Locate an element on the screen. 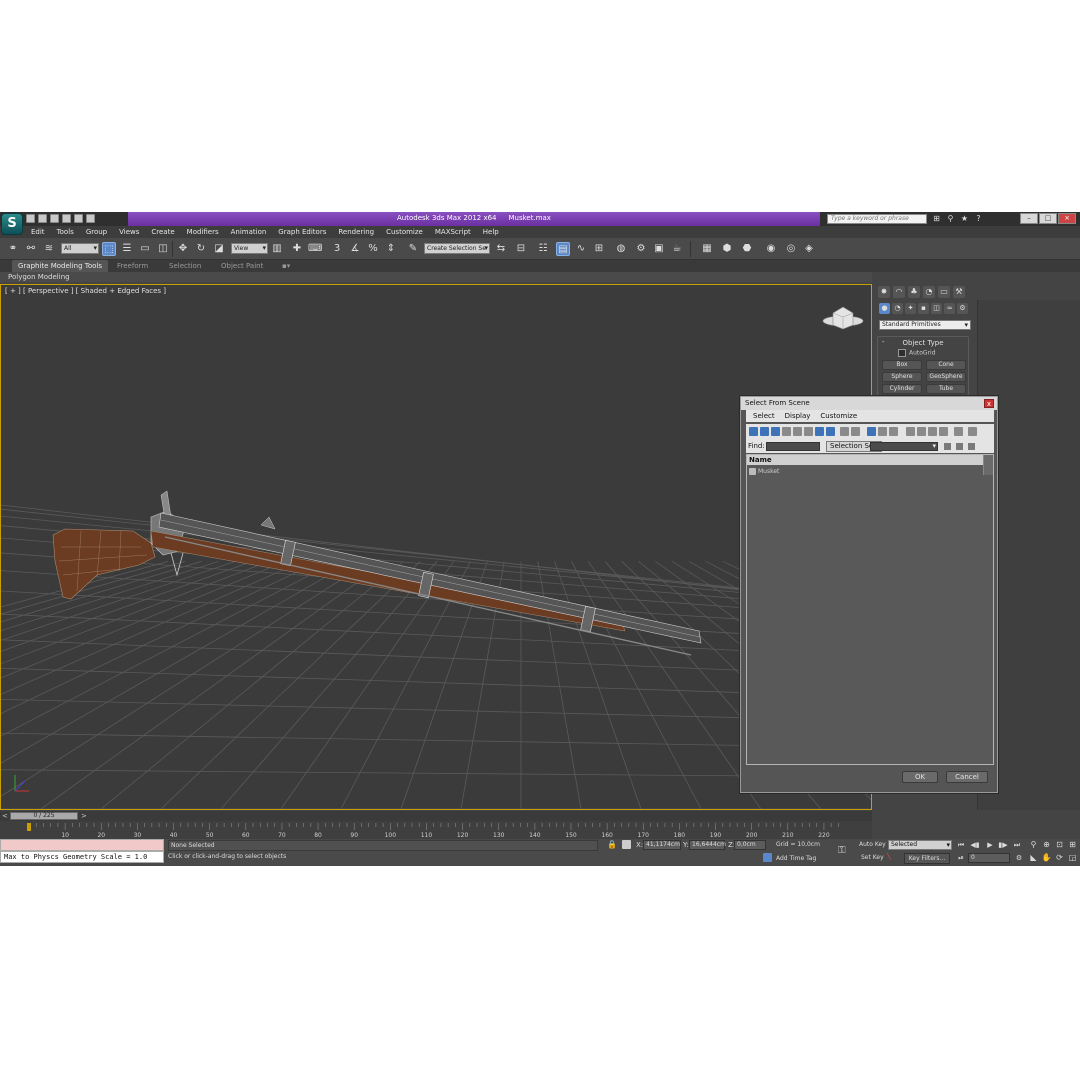 The image size is (1080, 1080). unlink-icon: ⚯ is located at coordinates (31, 249).